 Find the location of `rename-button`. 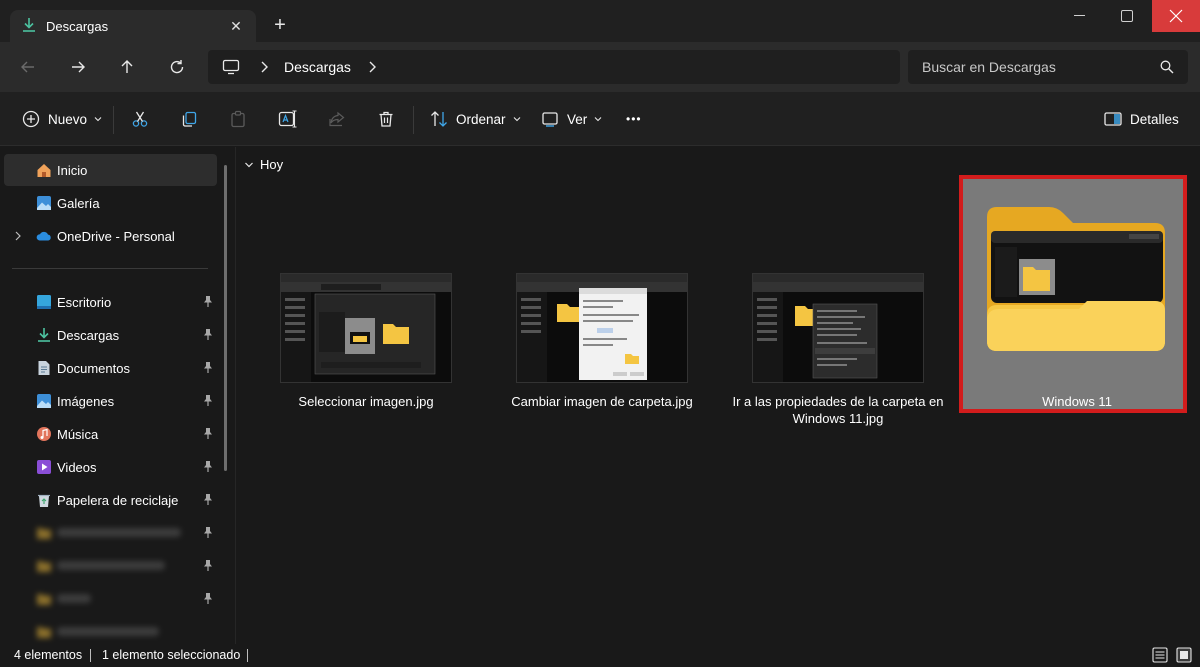

rename-button is located at coordinates (288, 119).